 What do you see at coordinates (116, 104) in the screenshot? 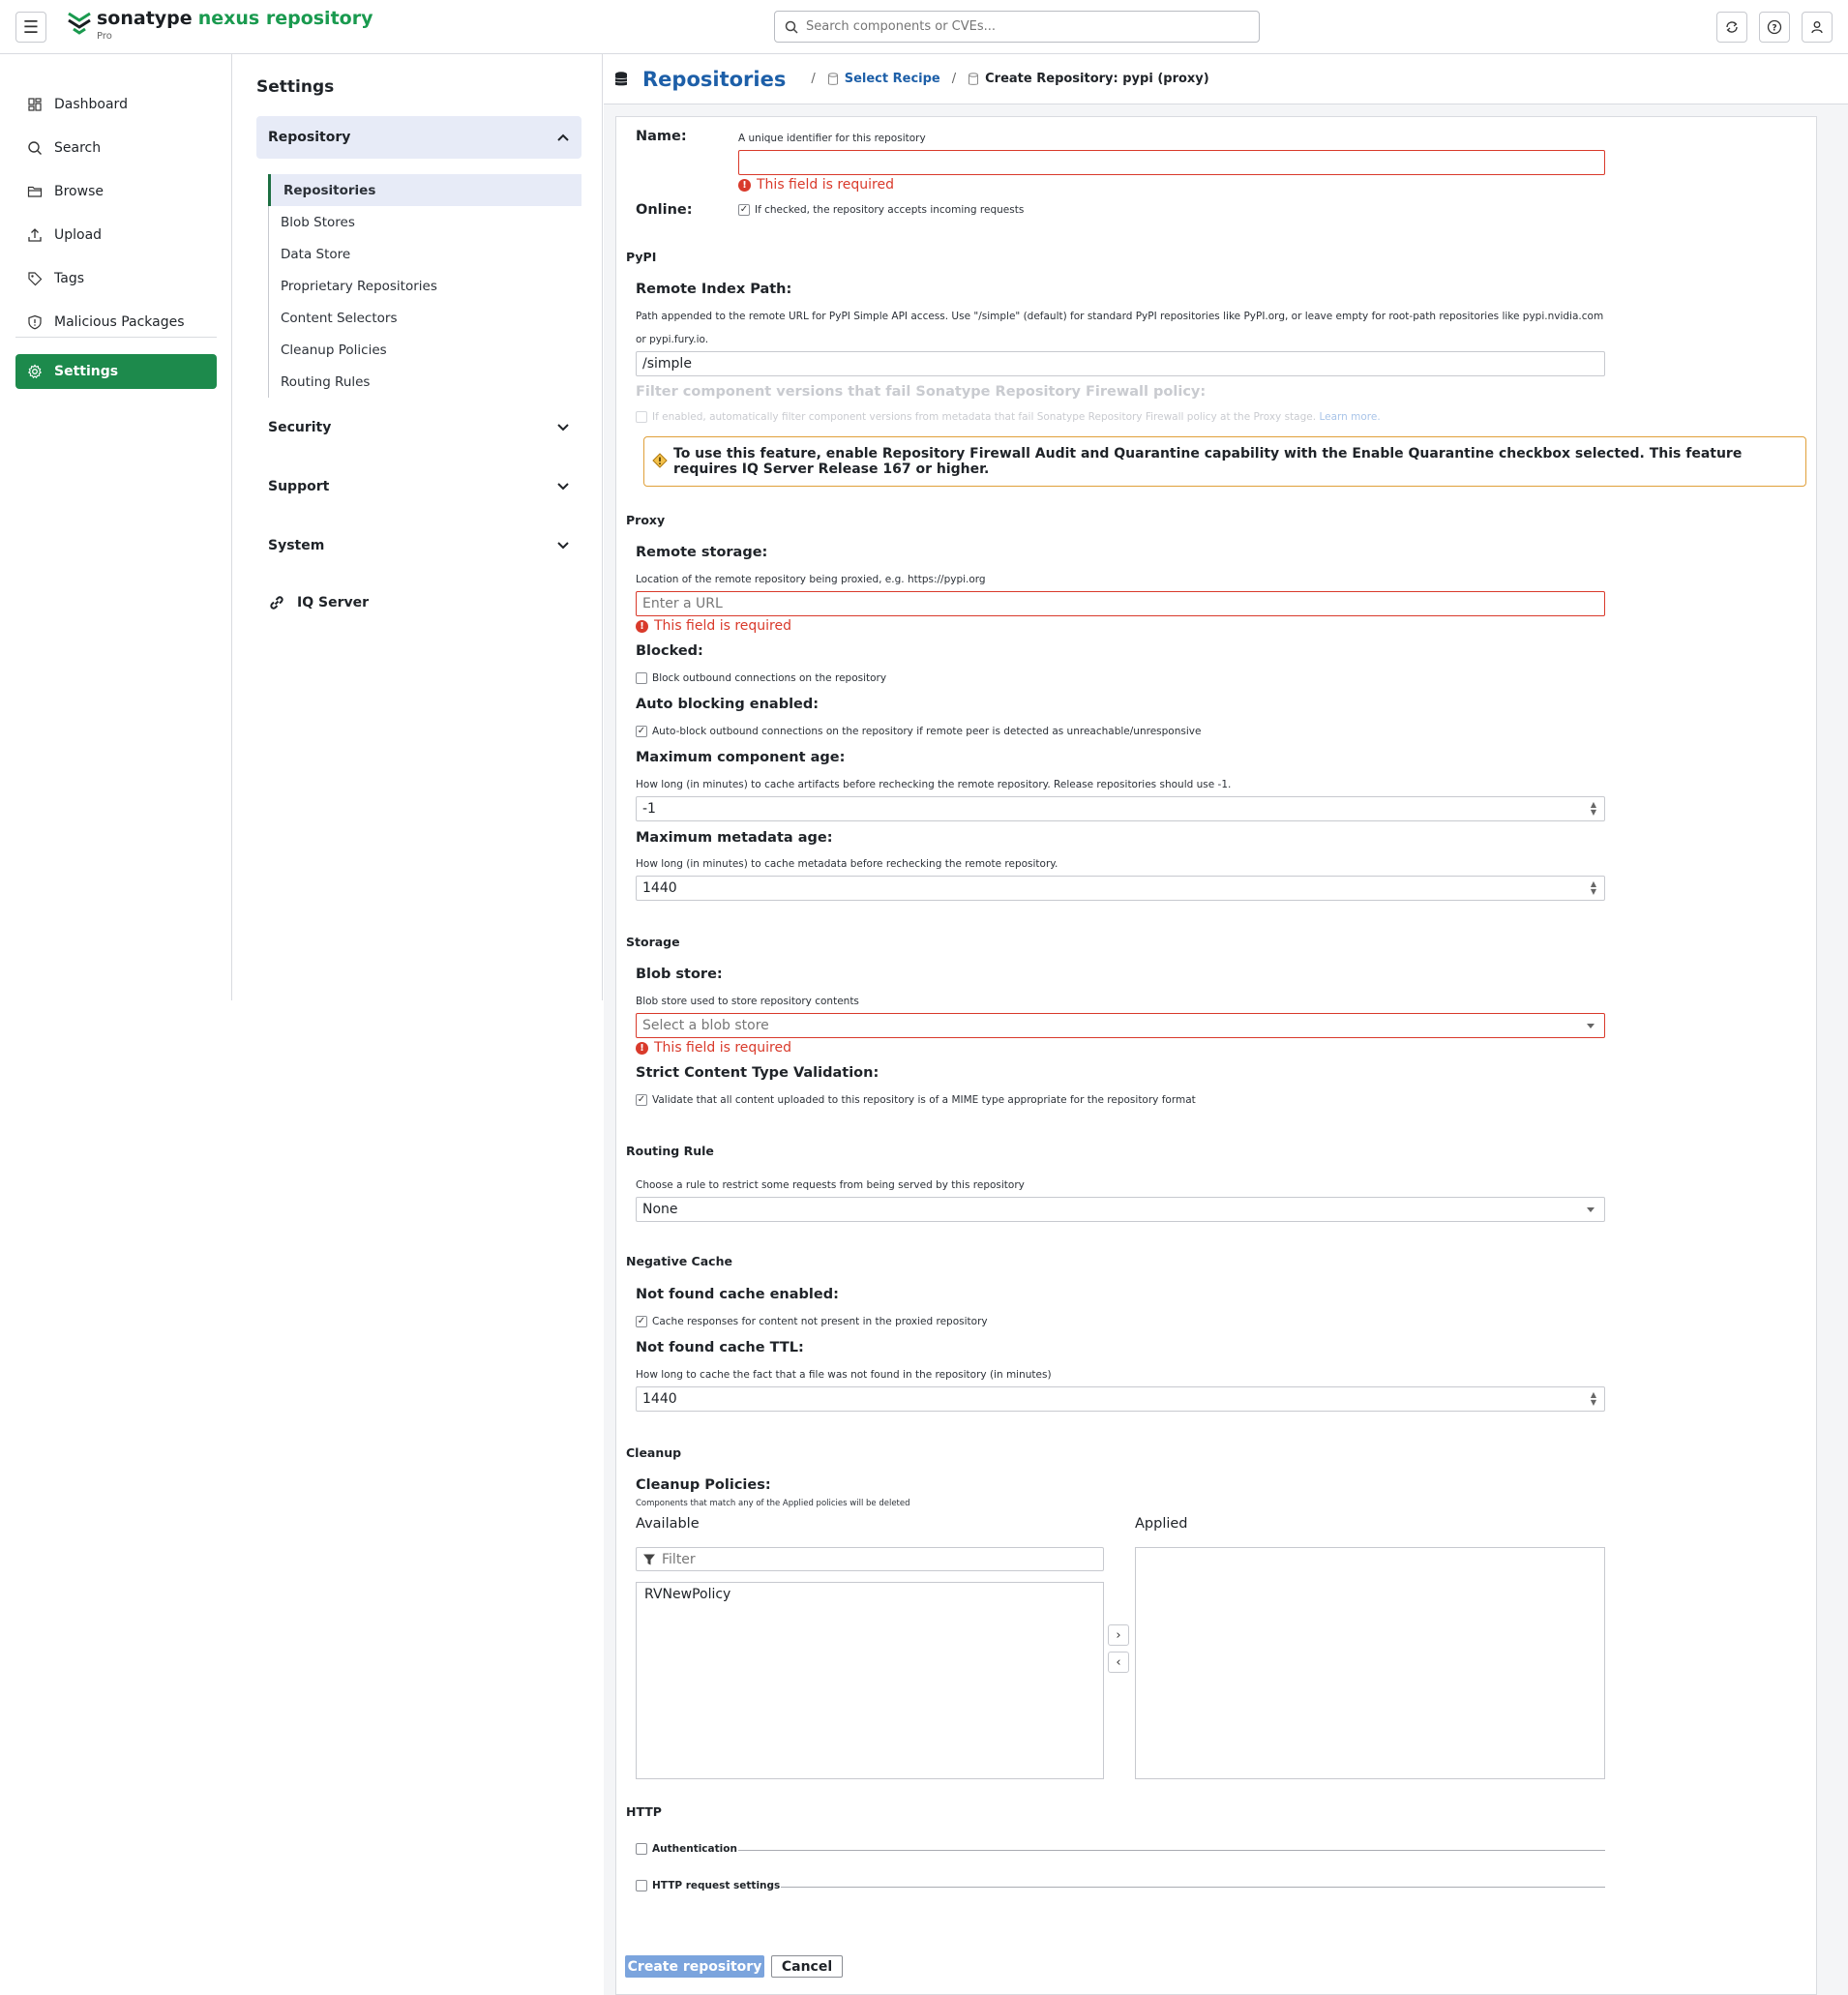
I see `nav-dashboard: Dashboard` at bounding box center [116, 104].